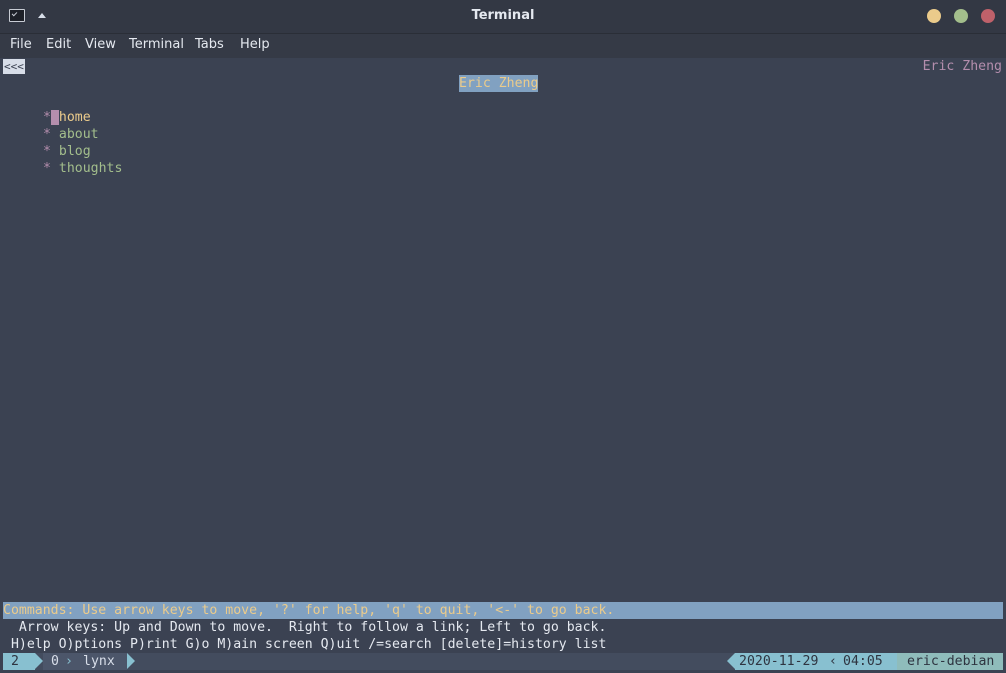  Describe the element at coordinates (255, 44) in the screenshot. I see `menu-help: Help` at that location.